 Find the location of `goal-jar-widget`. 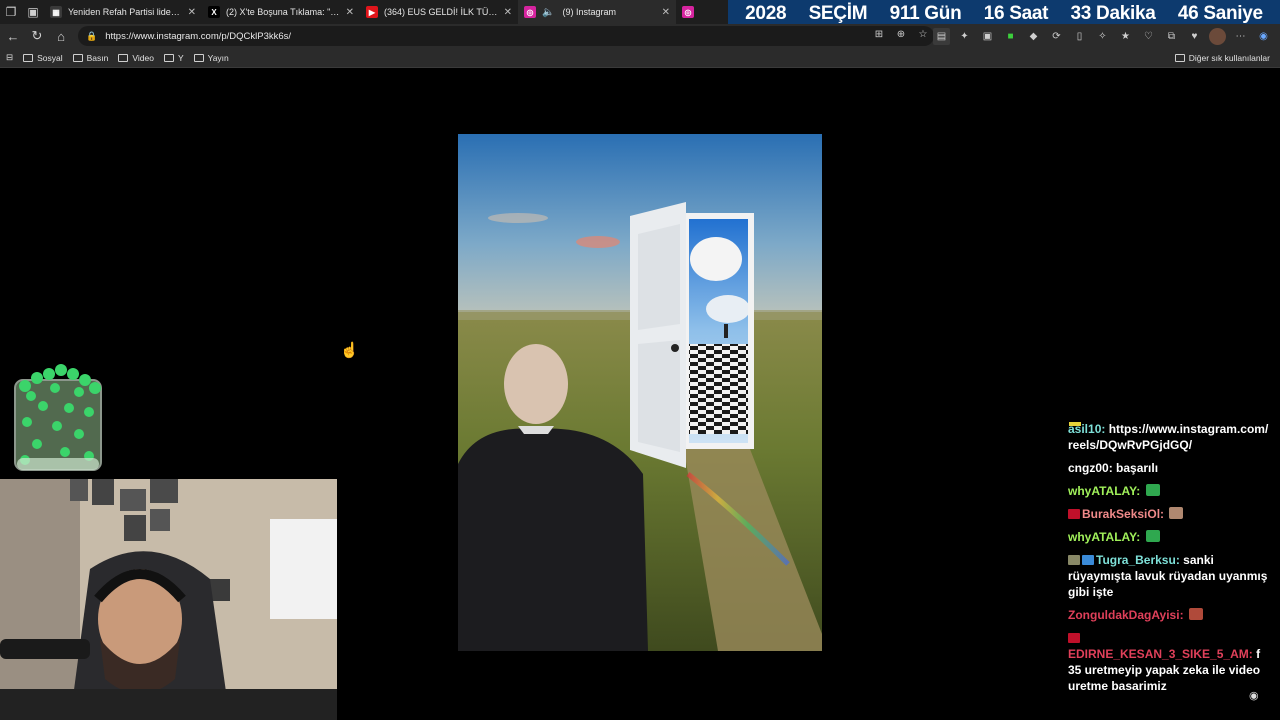

goal-jar-widget is located at coordinates (58, 417).